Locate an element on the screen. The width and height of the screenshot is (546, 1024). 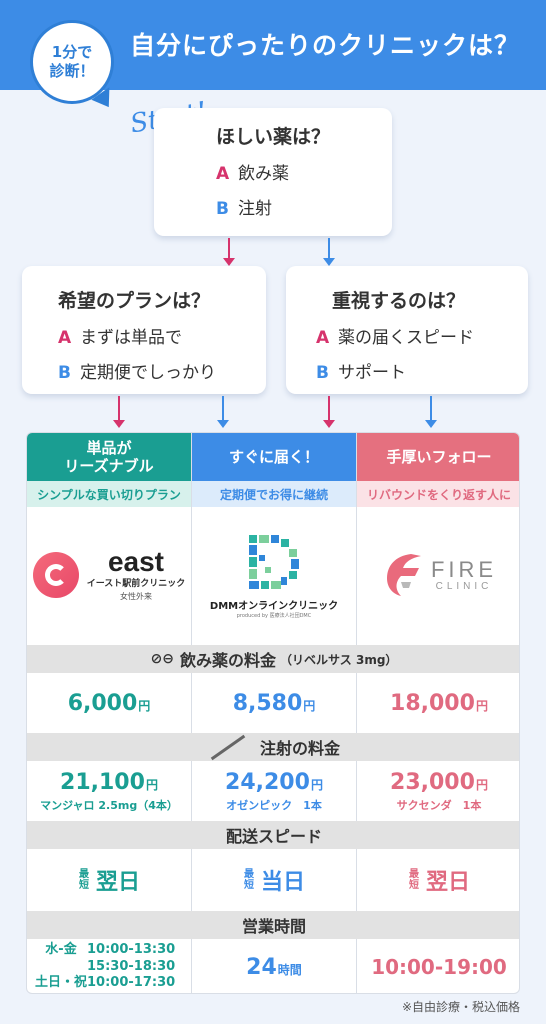
delivery-east: 最短 翌日 is located at coordinates (109, 882).